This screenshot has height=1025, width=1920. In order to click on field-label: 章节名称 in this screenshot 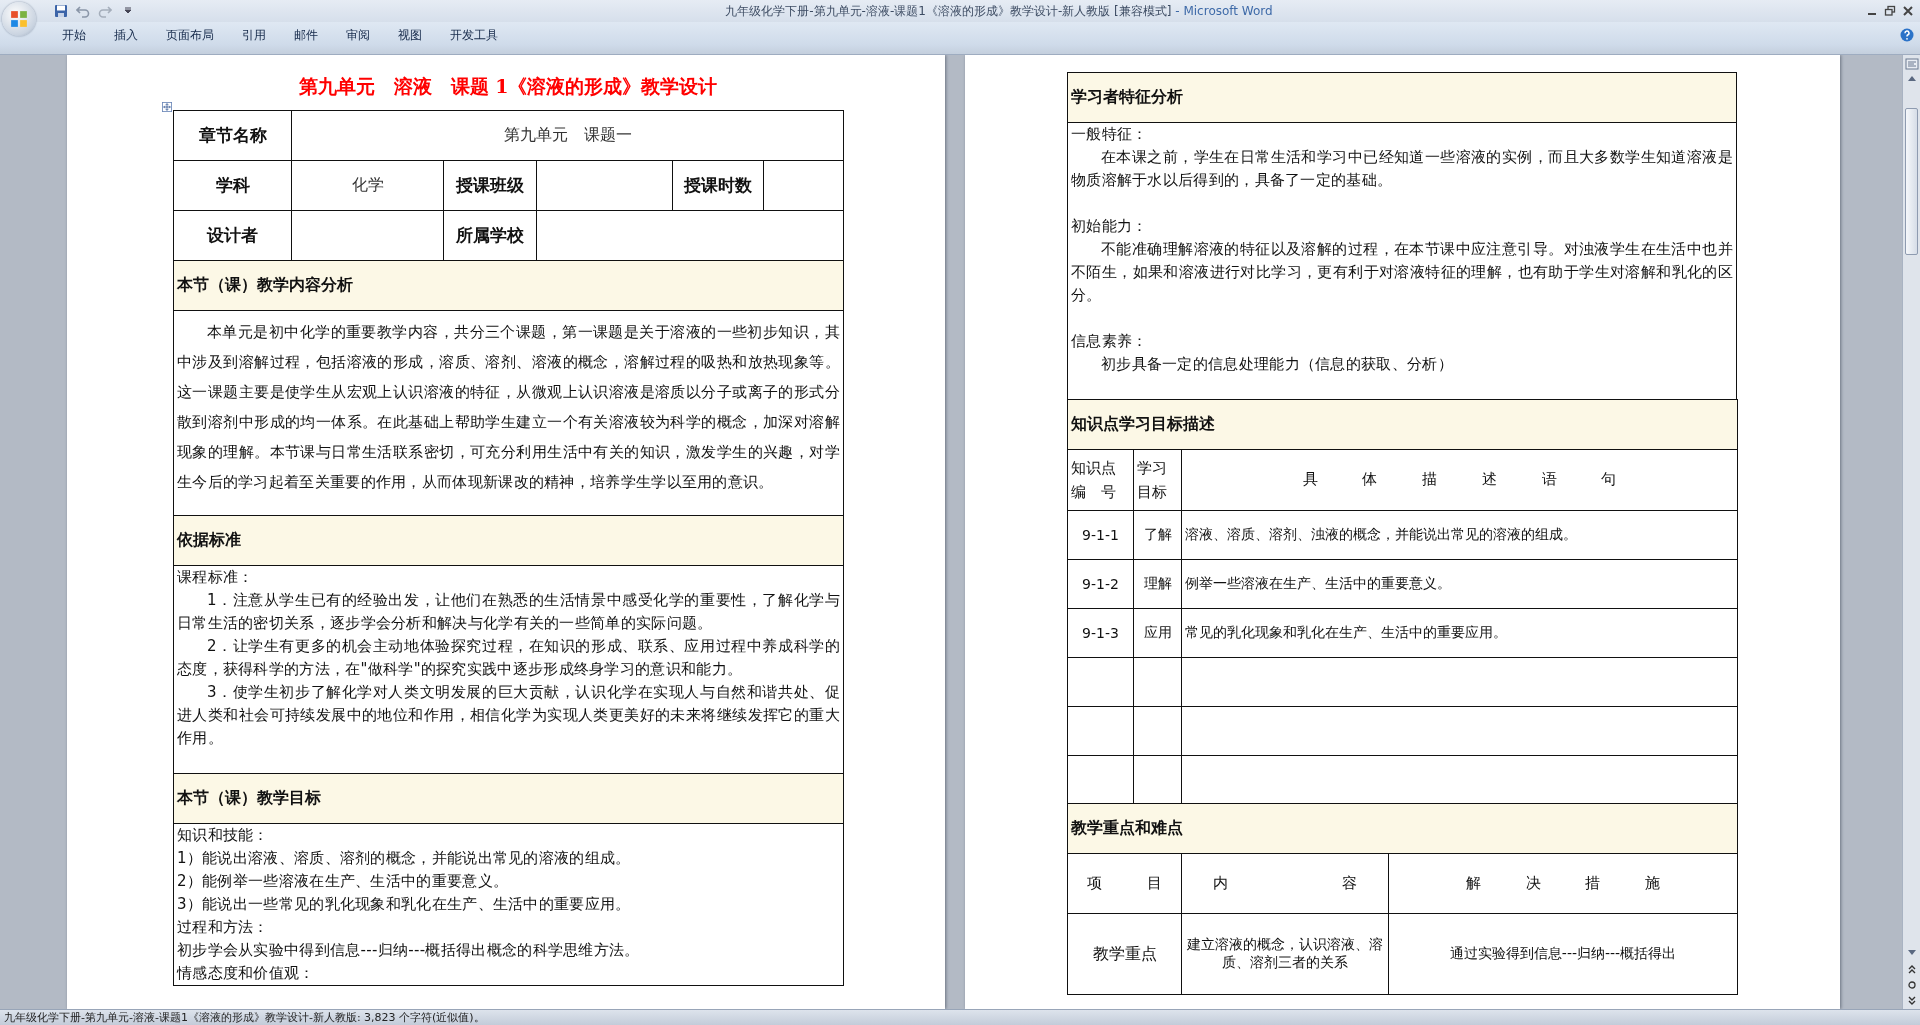, I will do `click(232, 135)`.